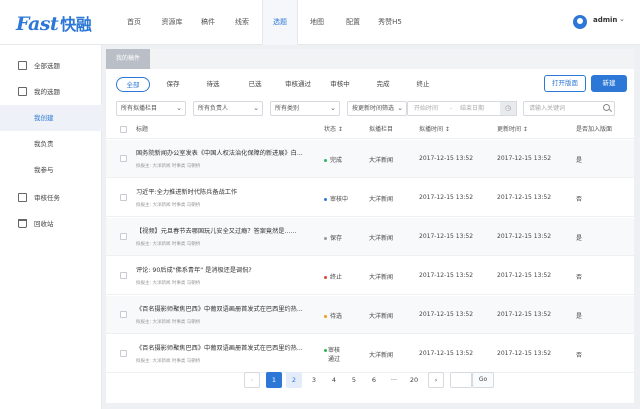 The image size is (640, 409). What do you see at coordinates (579, 316) in the screenshot?
I see `row-published: 是` at bounding box center [579, 316].